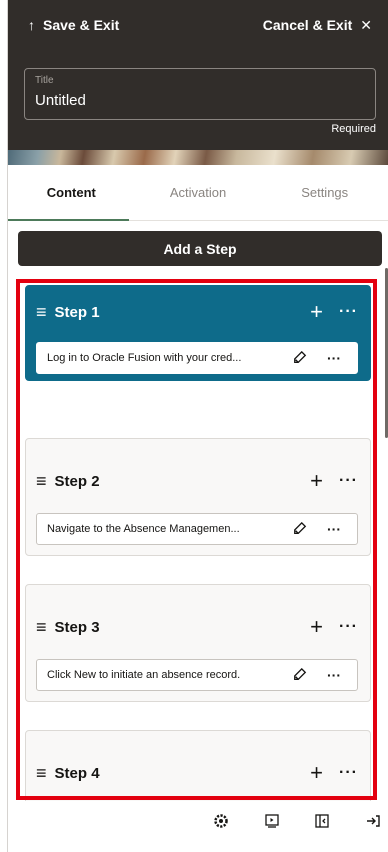  I want to click on step-title: Step 1, so click(77, 312).